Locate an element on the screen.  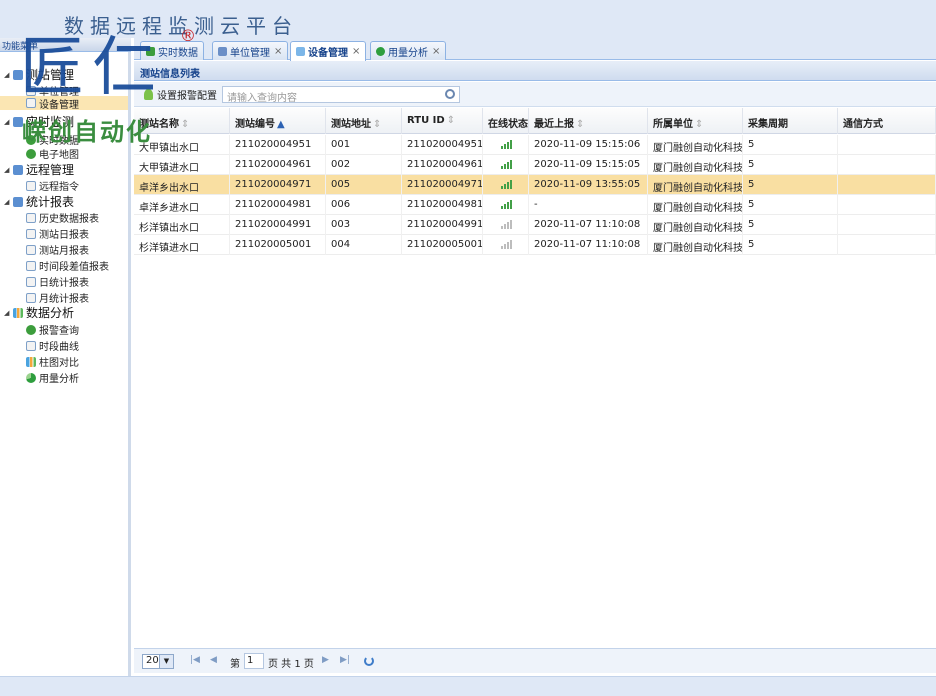
col-header-unit: 所属单位 ⇕ is located at coordinates (695, 121).